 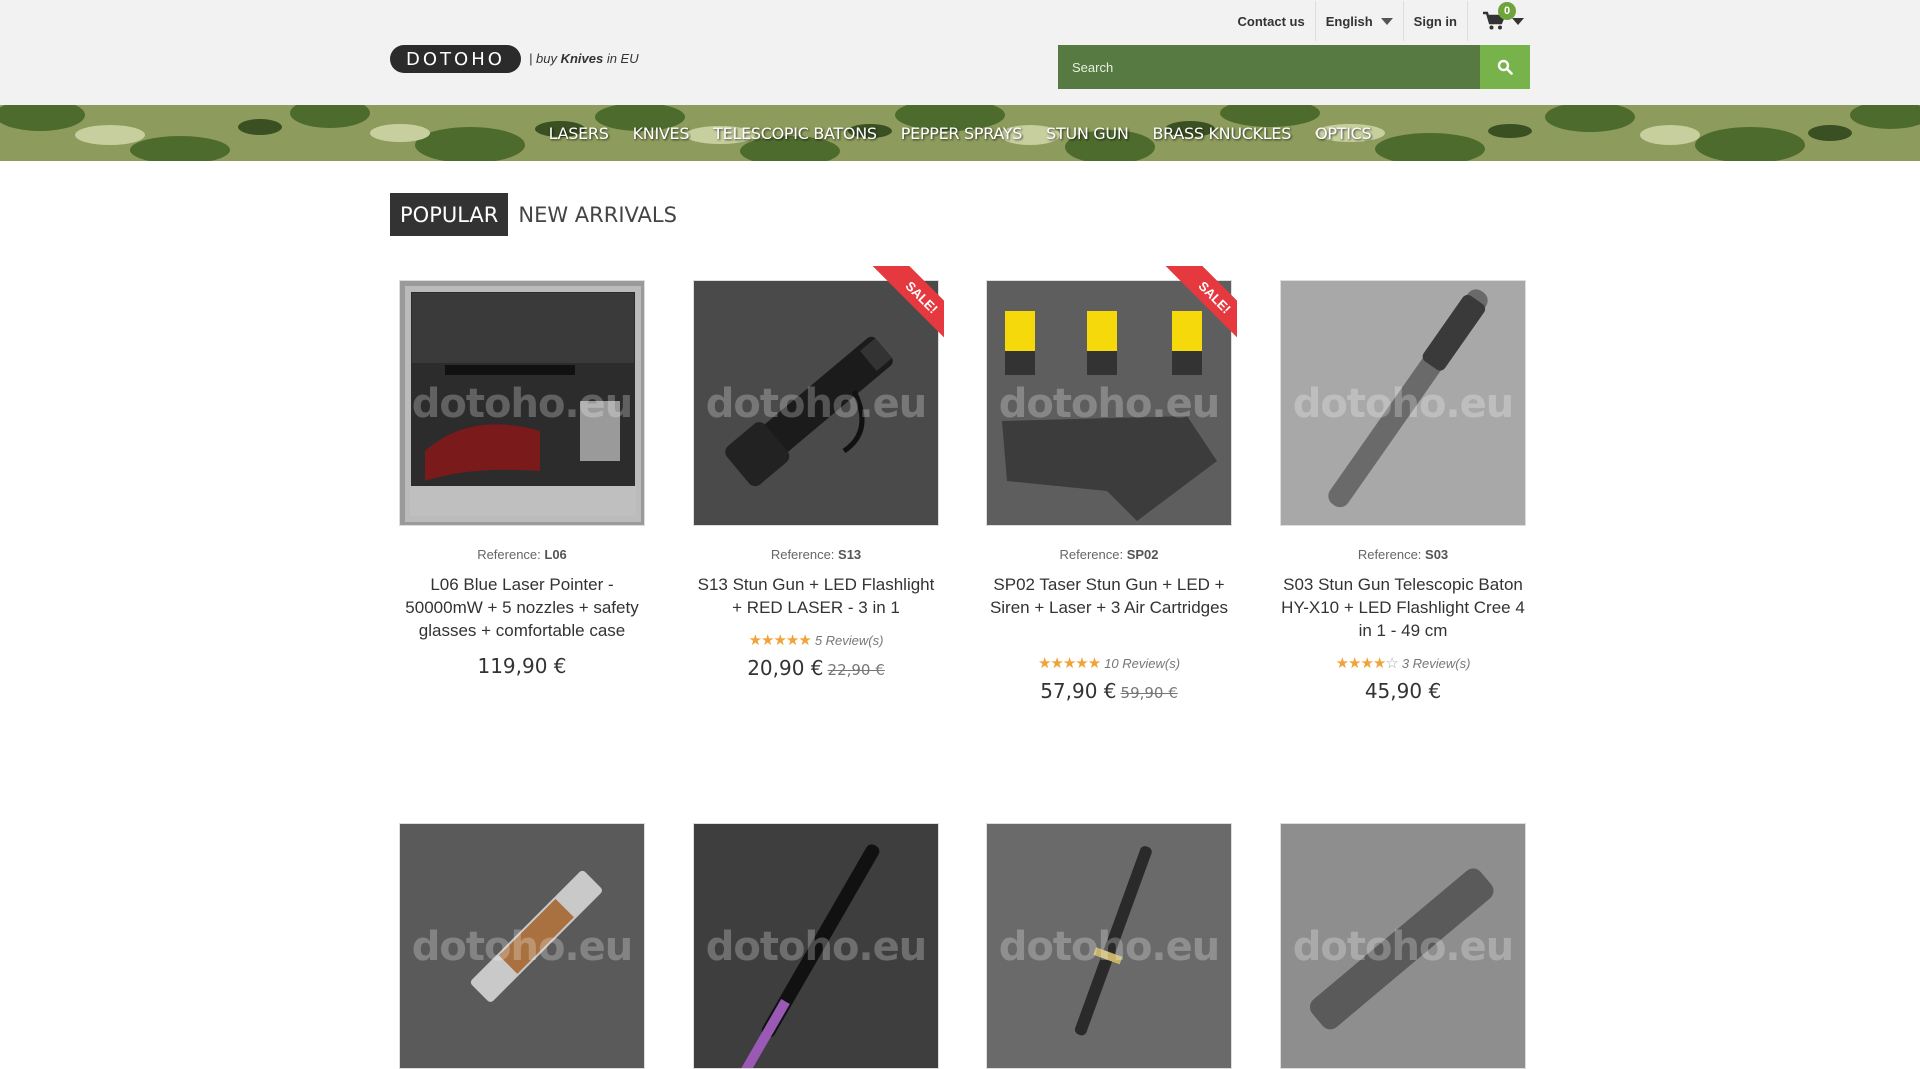 What do you see at coordinates (597, 214) in the screenshot?
I see `tab-new-arrivals: NEW ARRIVALS` at bounding box center [597, 214].